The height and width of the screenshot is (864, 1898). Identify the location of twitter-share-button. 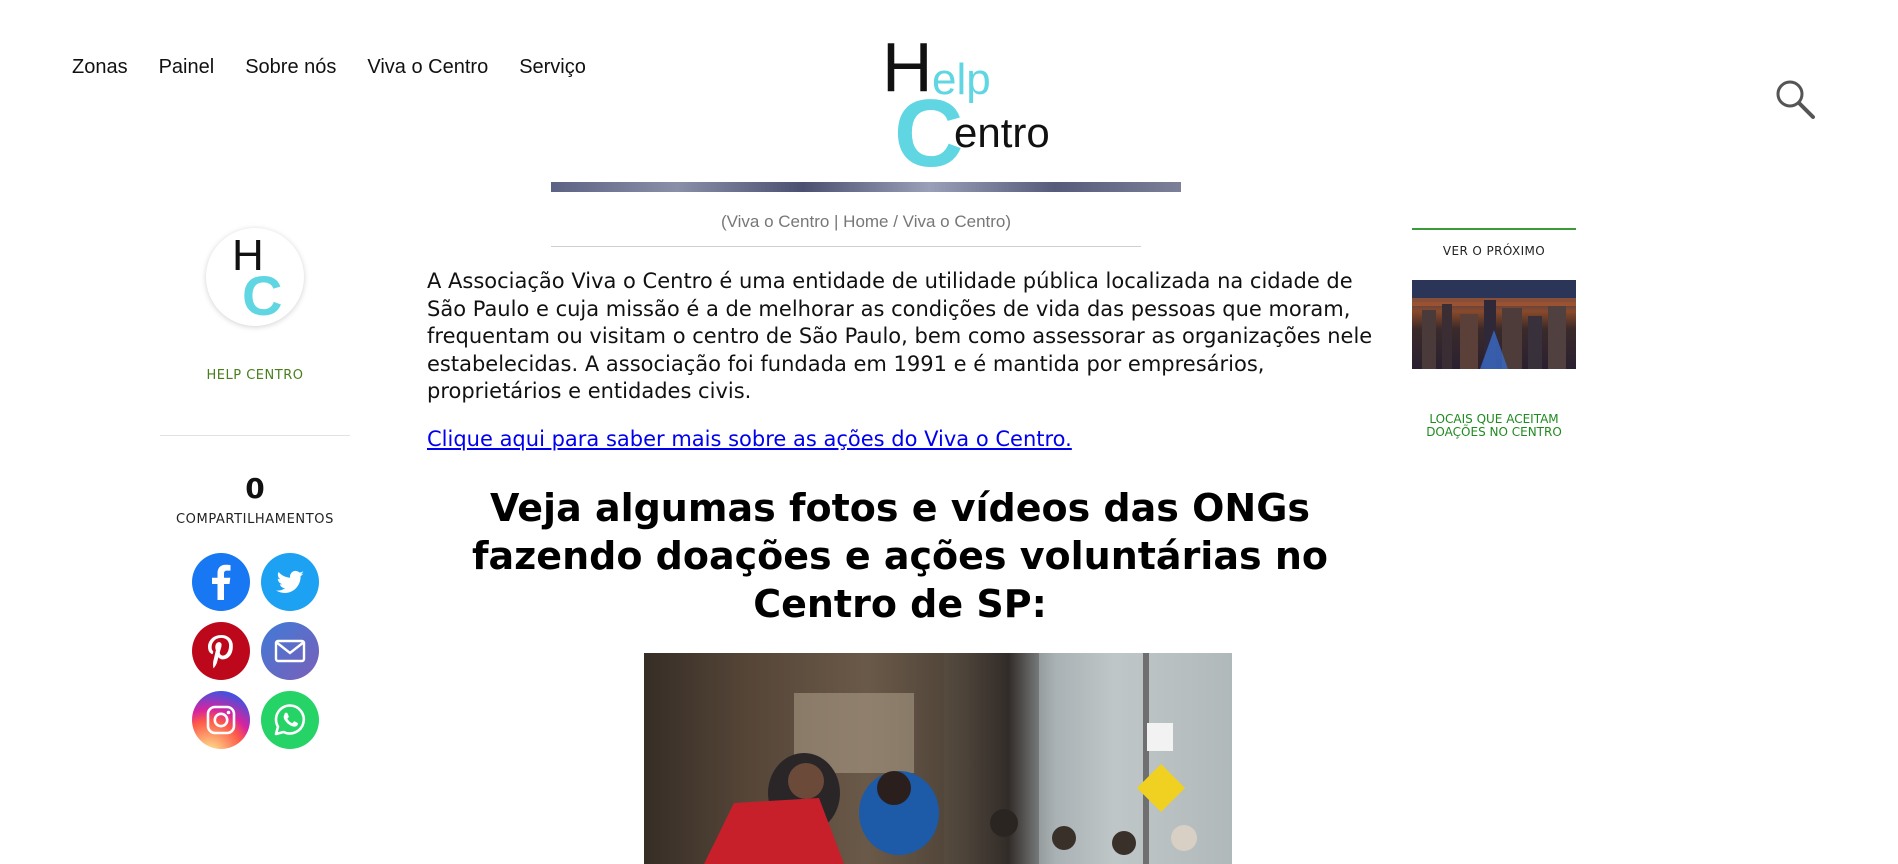
(290, 582).